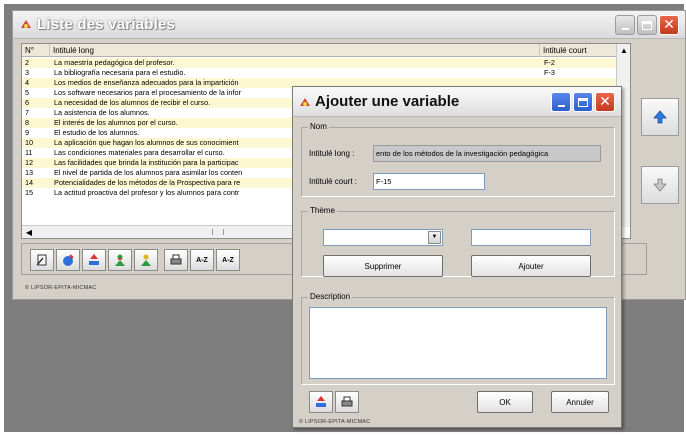 This screenshot has height=435, width=686. I want to click on short-field: F-15, so click(429, 181).